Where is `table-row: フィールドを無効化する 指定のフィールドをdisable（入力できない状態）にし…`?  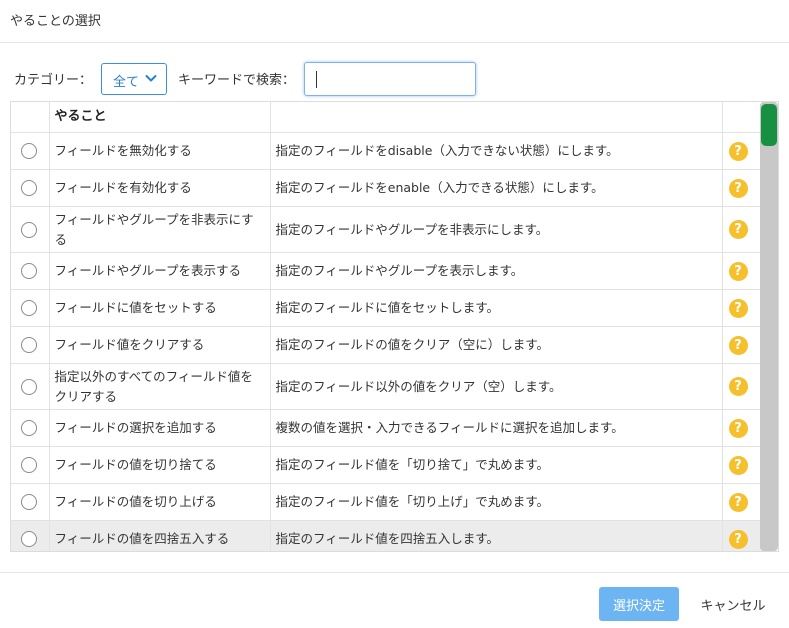 table-row: フィールドを無効化する 指定のフィールドをdisable（入力できない状態）にし… is located at coordinates (387, 151).